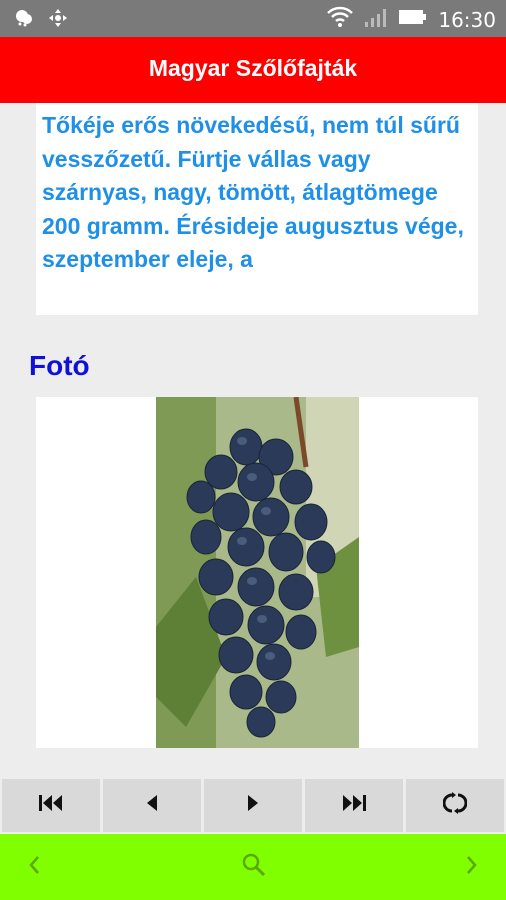  I want to click on app-title: Magyar Szőlőfajták, so click(253, 68).